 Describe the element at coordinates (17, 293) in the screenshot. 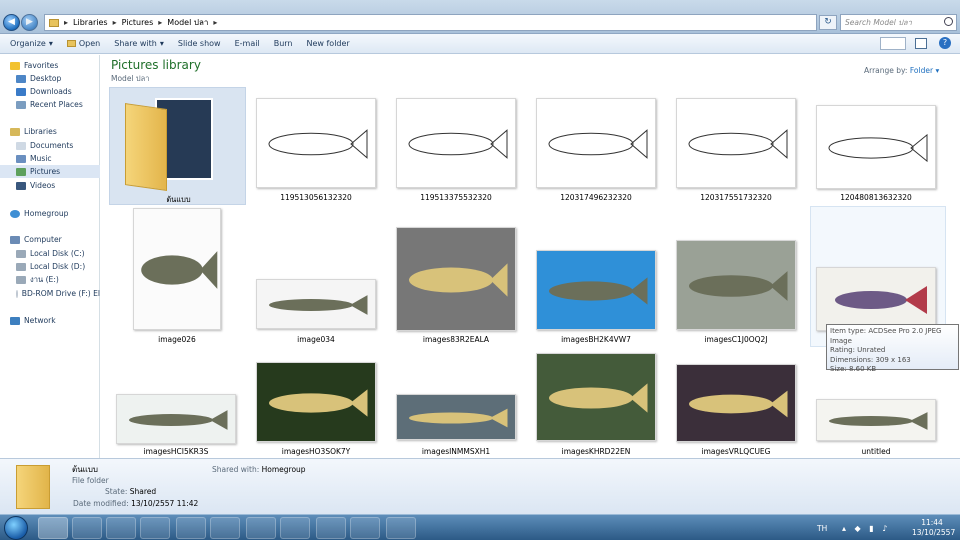

I see `dvd-icon` at that location.